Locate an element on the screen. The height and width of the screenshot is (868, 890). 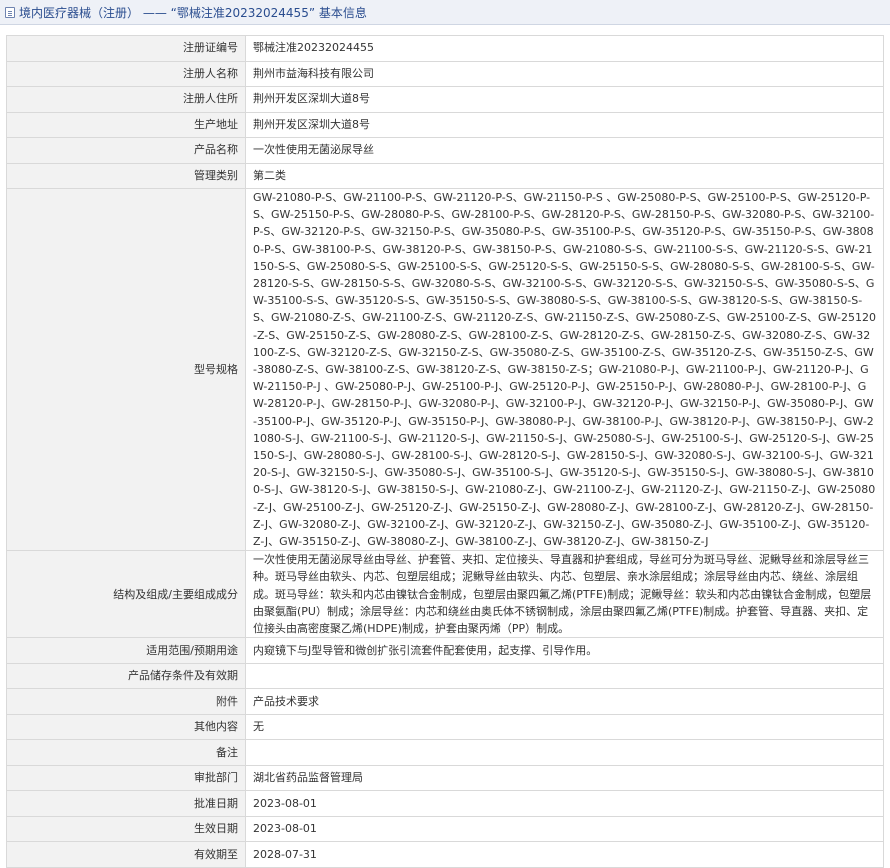
field-label: 注册证编号 is located at coordinates (126, 48).